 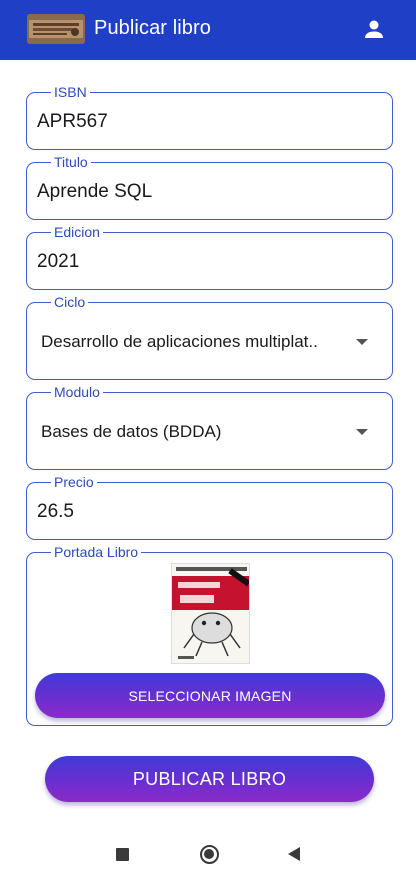 I want to click on isbn-label: ISBN, so click(x=70, y=92).